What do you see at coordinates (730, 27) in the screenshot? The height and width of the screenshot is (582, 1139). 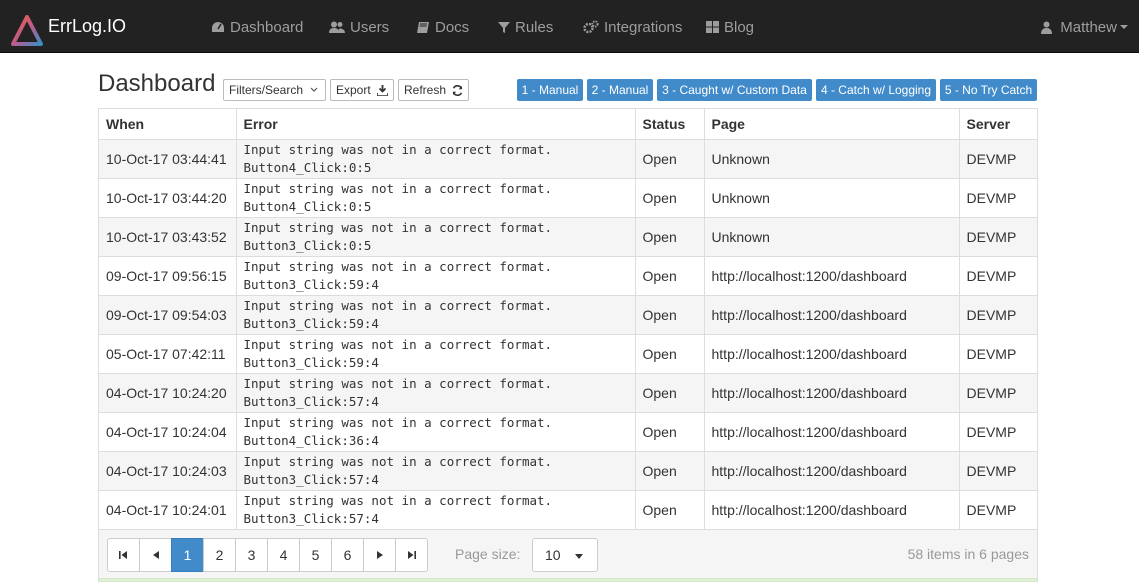 I see `nav-blog: Blog` at bounding box center [730, 27].